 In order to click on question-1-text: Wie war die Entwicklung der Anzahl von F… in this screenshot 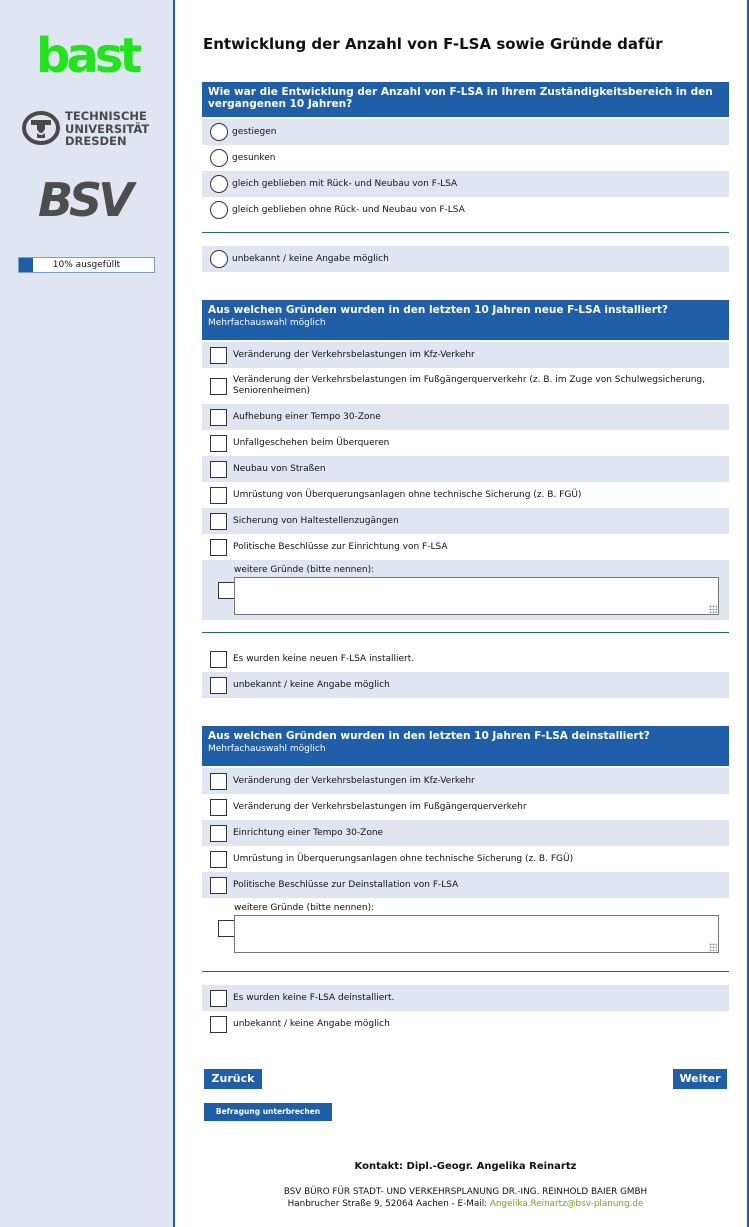, I will do `click(460, 98)`.